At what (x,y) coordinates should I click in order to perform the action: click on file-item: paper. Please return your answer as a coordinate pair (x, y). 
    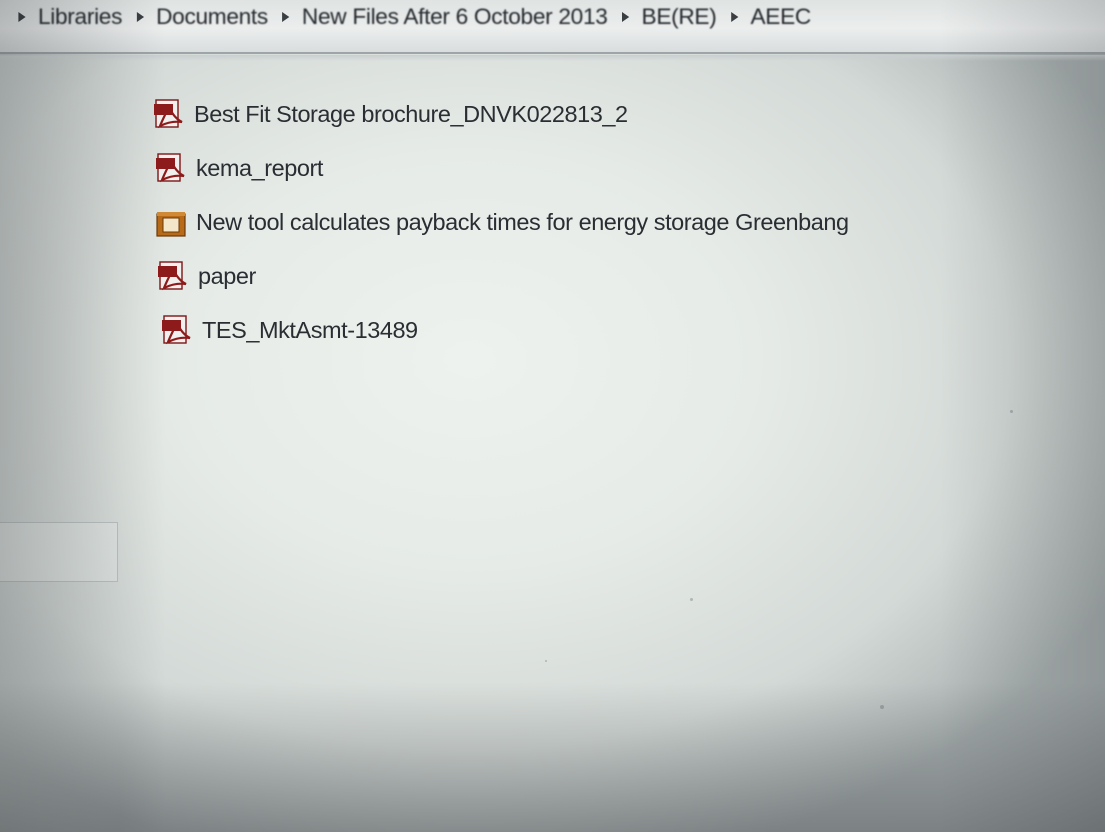
    Looking at the image, I should click on (206, 276).